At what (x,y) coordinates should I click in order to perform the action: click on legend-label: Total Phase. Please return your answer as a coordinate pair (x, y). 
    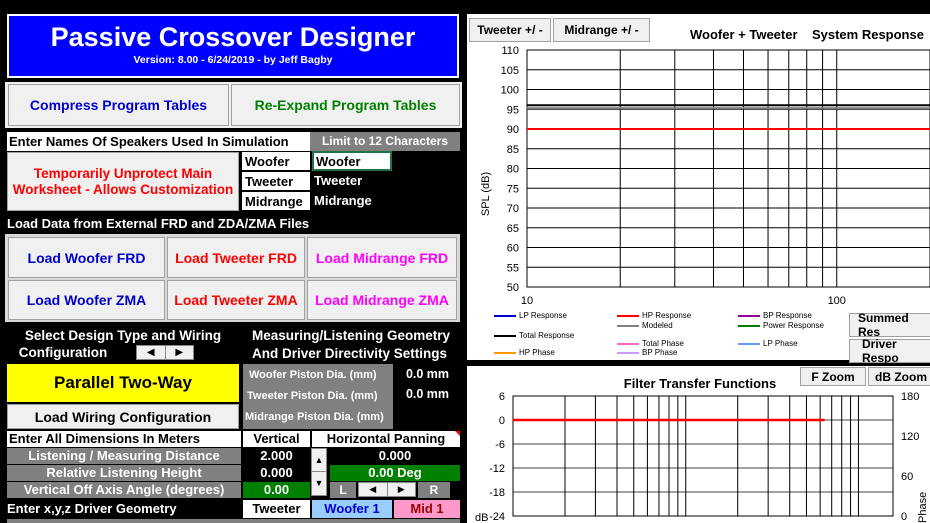
    Looking at the image, I should click on (663, 343).